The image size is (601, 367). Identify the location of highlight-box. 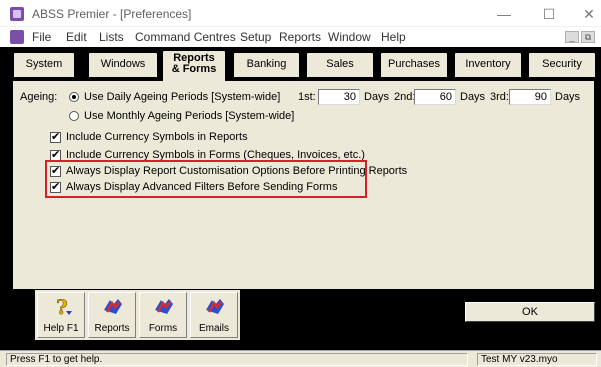
(206, 179).